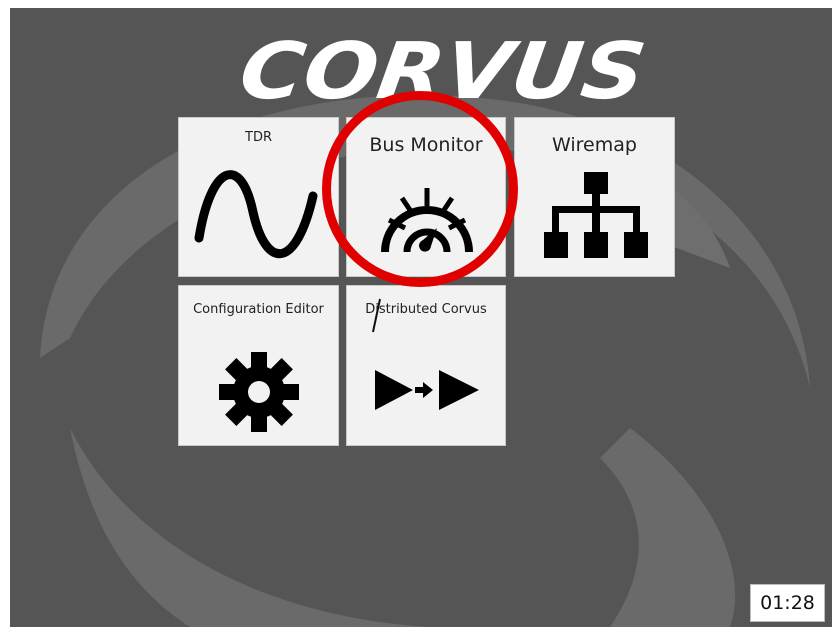  Describe the element at coordinates (596, 215) in the screenshot. I see `network-hierarchy-icon` at that location.